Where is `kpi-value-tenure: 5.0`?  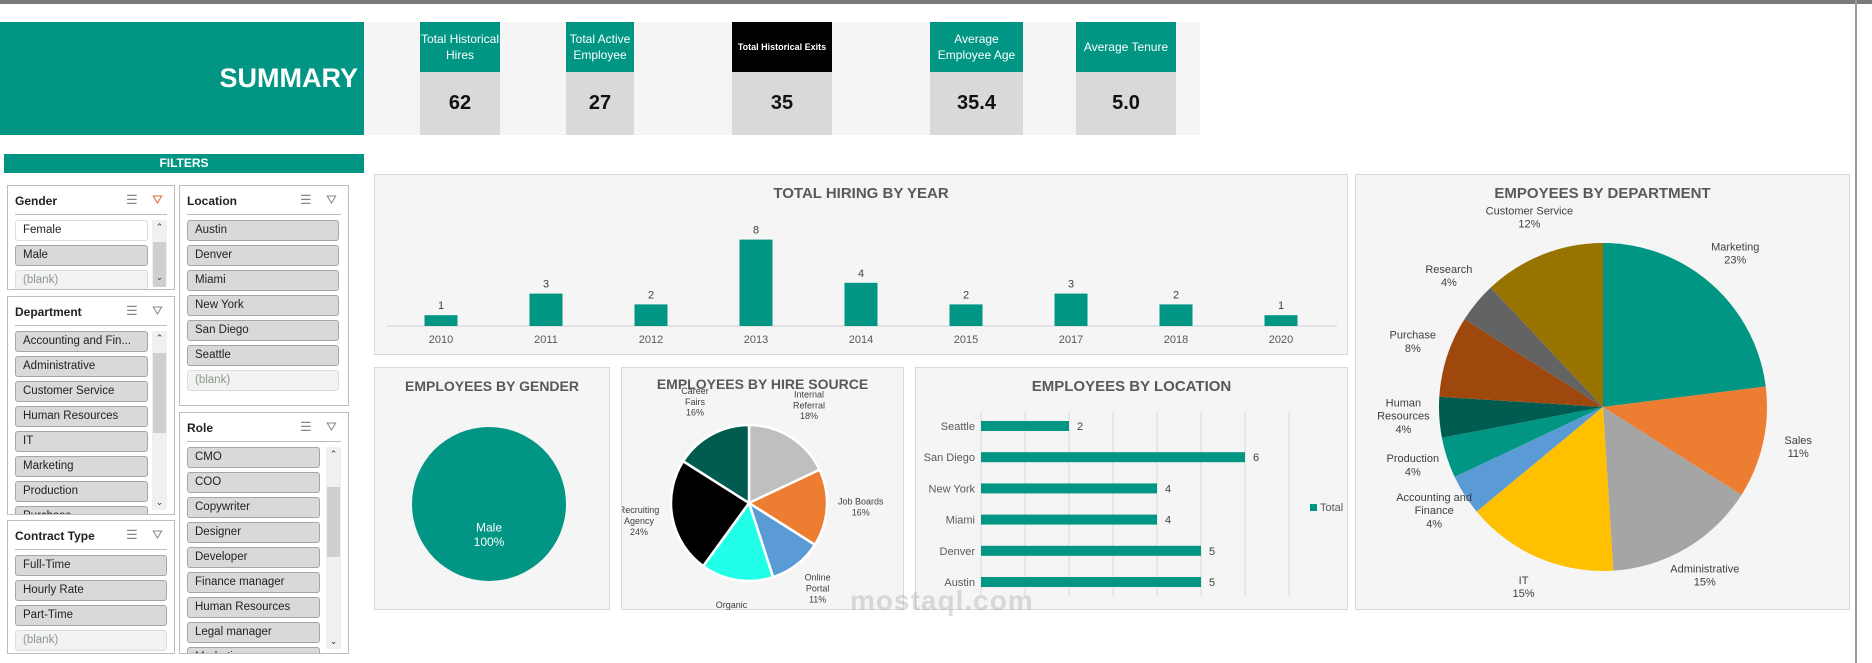 kpi-value-tenure: 5.0 is located at coordinates (1126, 103).